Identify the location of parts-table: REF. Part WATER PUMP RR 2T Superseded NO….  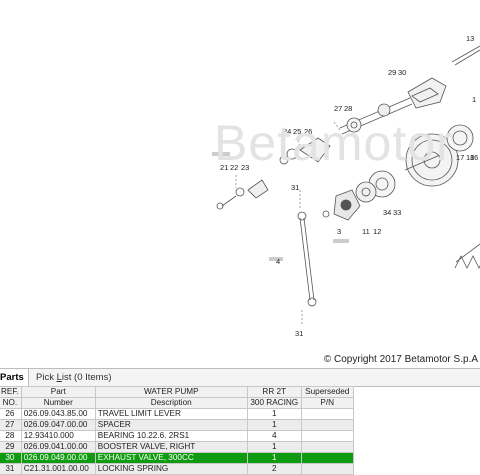
(177, 430).